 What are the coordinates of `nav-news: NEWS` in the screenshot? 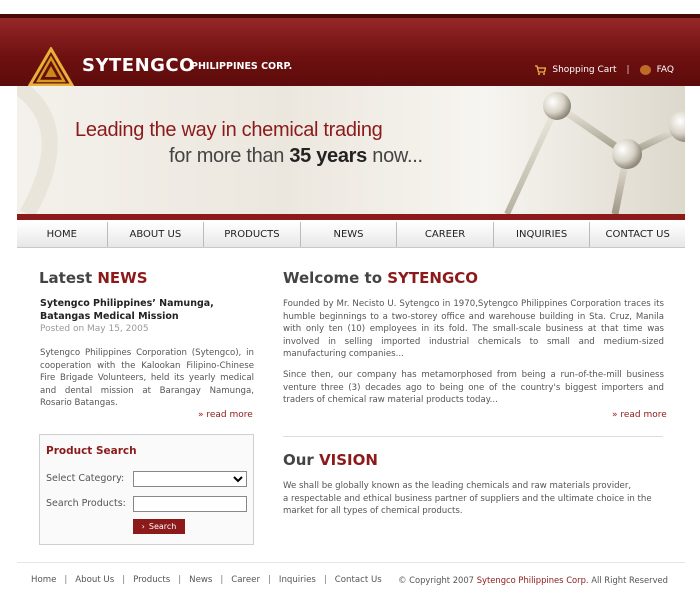 It's located at (349, 234).